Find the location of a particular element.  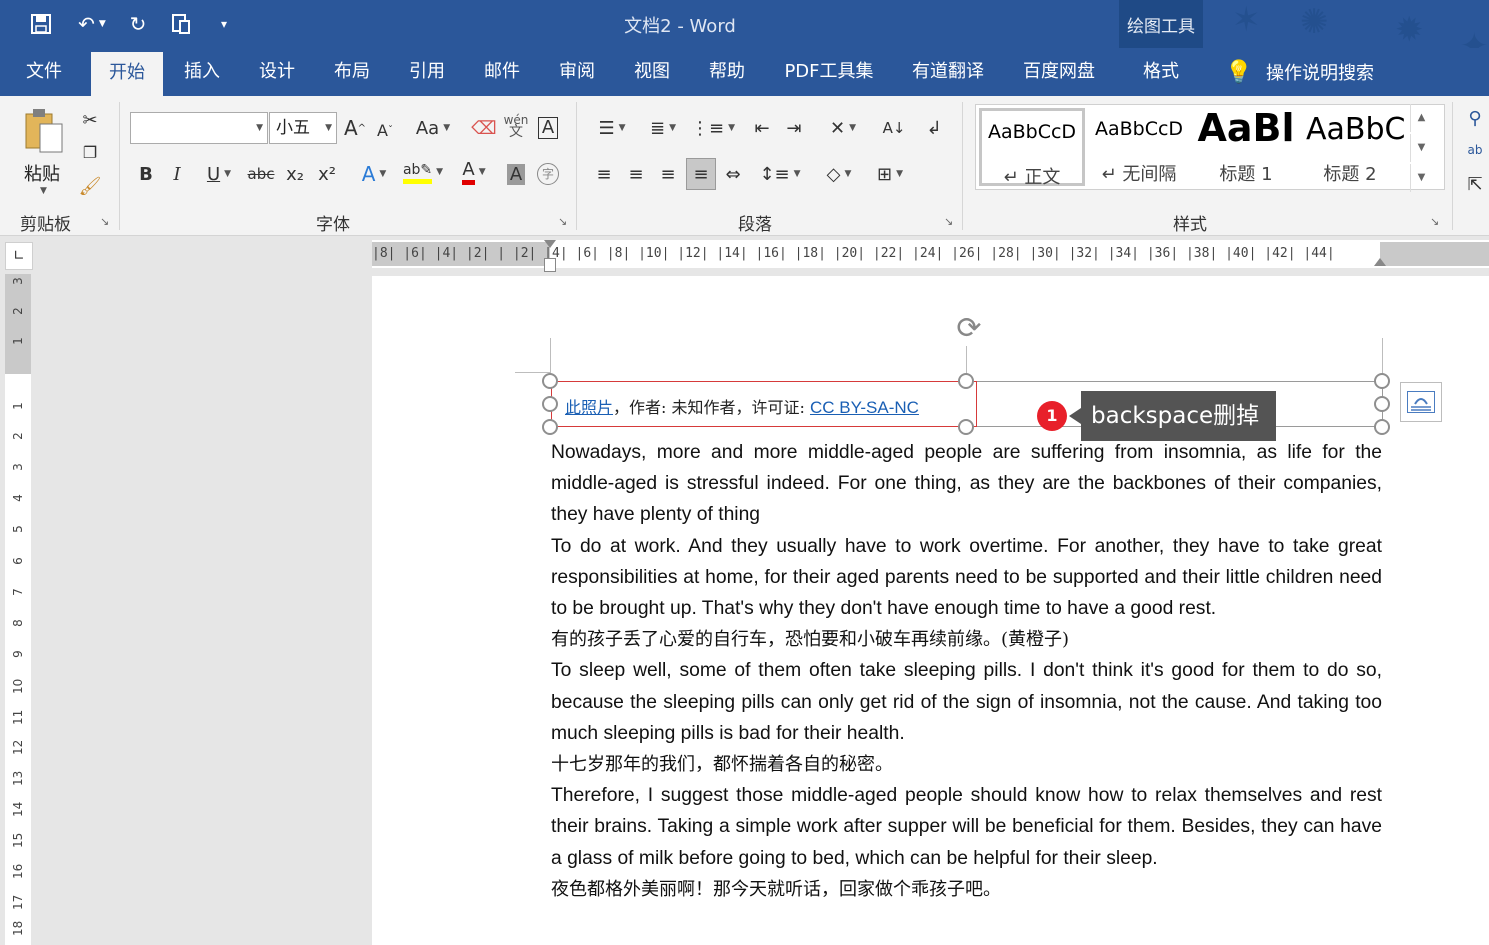

find-icon: ⚲ is located at coordinates (1475, 118).